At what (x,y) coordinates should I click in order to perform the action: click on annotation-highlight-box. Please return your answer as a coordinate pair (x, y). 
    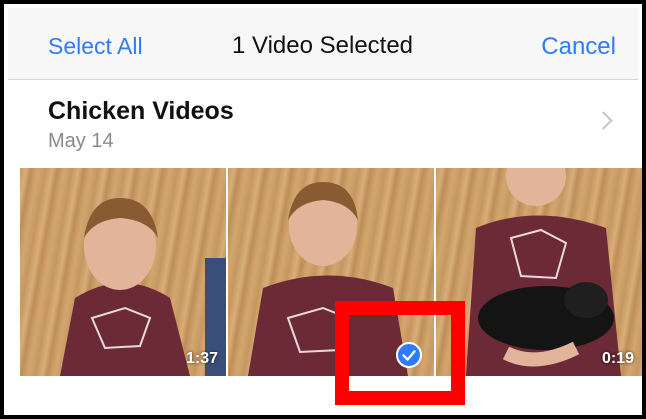
    Looking at the image, I should click on (400, 353).